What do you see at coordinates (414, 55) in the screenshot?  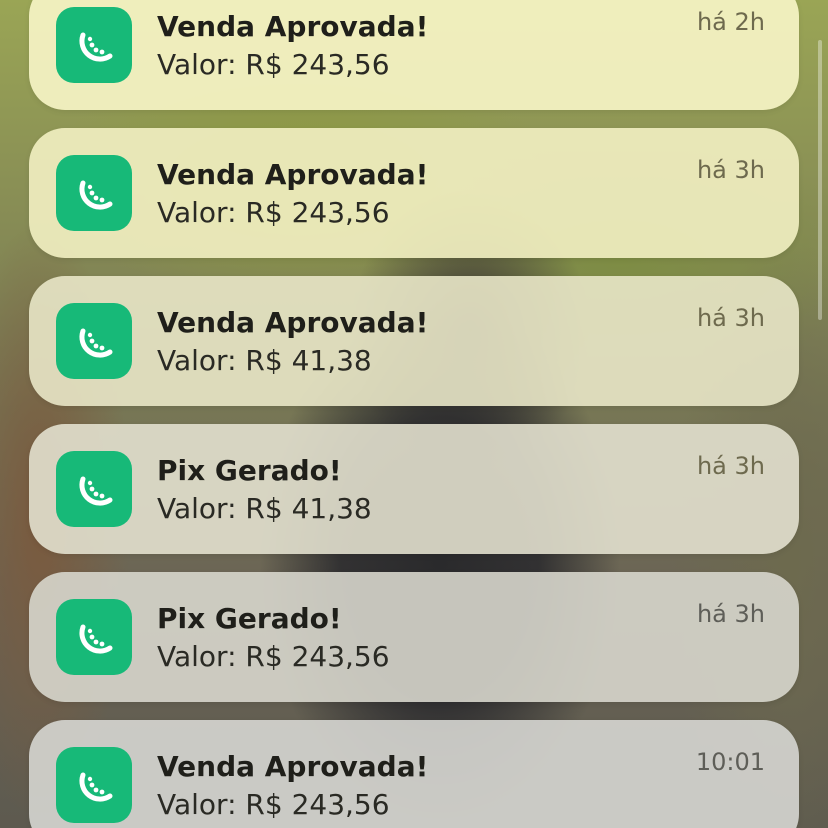 I see `notification-card: Venda Aprovada! Valor: R$ 243,56 há 2h` at bounding box center [414, 55].